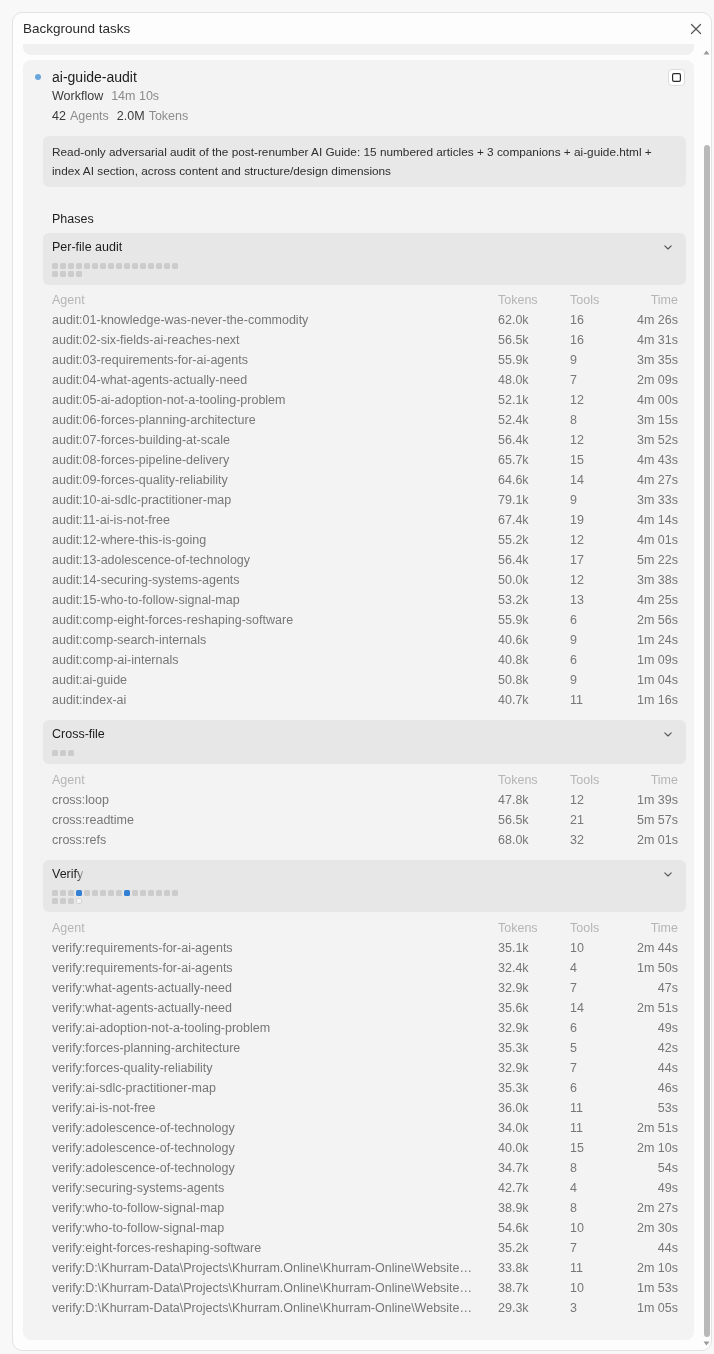 Image resolution: width=714 pixels, height=1354 pixels. I want to click on tokens-cell-text: 52.4k, so click(513, 420).